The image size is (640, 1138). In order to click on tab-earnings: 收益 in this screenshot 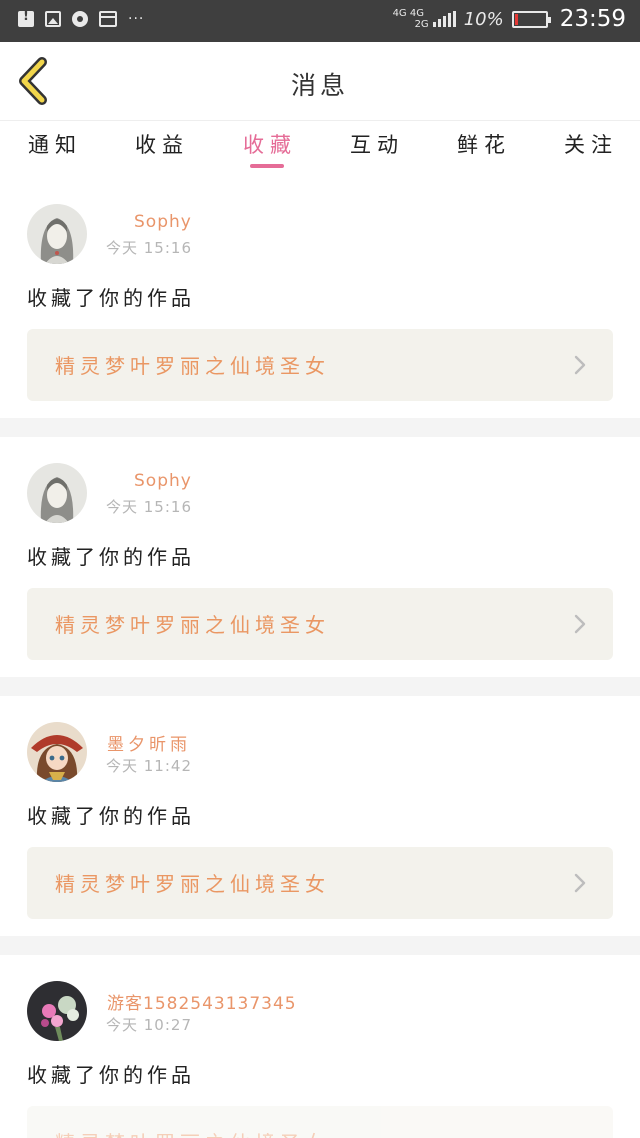, I will do `click(159, 144)`.